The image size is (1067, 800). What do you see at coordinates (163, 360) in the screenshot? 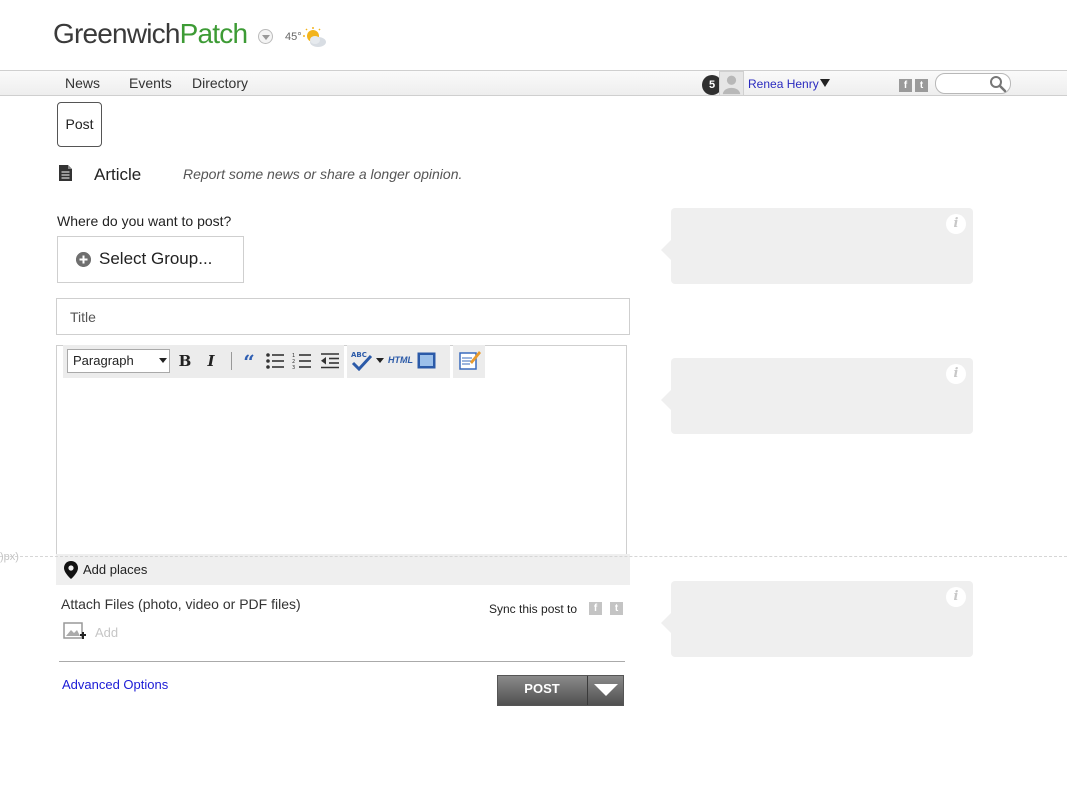
I see `chevron-down-icon` at bounding box center [163, 360].